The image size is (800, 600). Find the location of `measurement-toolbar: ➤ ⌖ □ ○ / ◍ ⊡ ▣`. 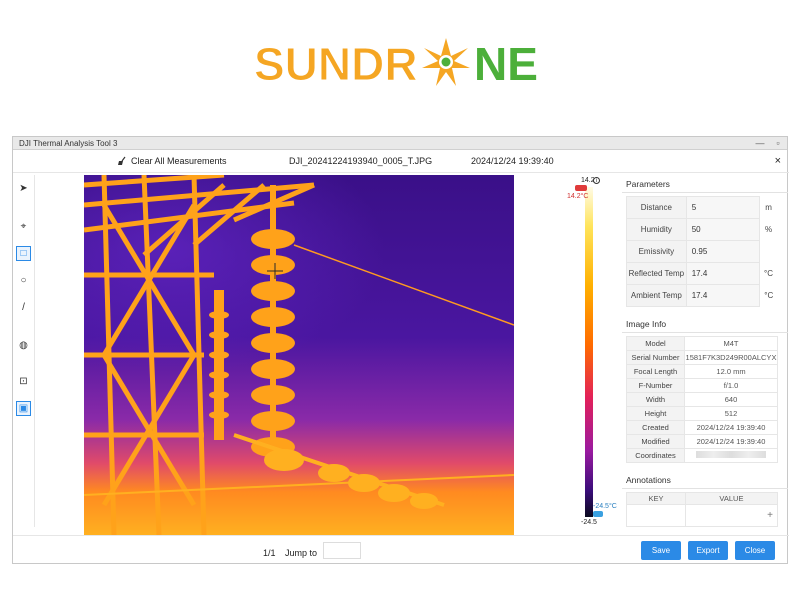

measurement-toolbar: ➤ ⌖ □ ○ / ◍ ⊡ ▣ is located at coordinates (24, 351).